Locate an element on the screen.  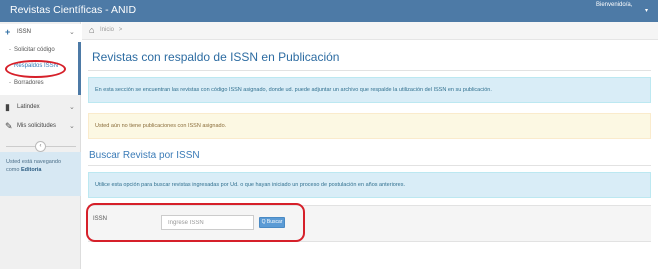
sidebar-section-issn: + ISSN ⌄ is located at coordinates (40, 33).